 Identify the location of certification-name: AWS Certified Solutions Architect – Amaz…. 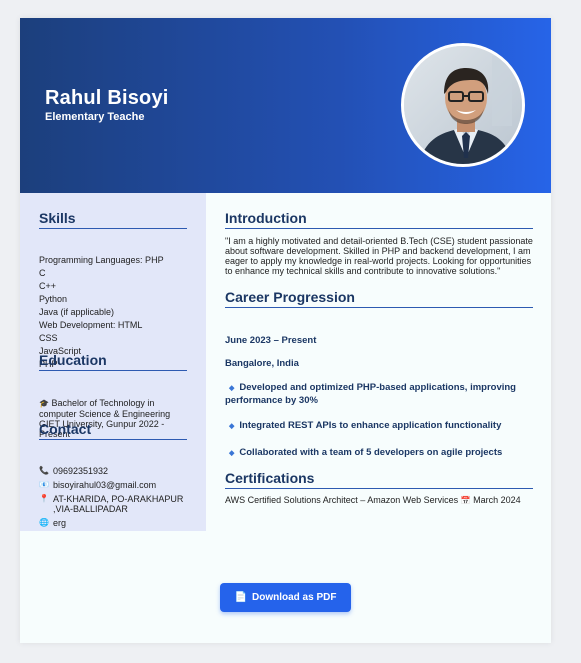
(342, 500).